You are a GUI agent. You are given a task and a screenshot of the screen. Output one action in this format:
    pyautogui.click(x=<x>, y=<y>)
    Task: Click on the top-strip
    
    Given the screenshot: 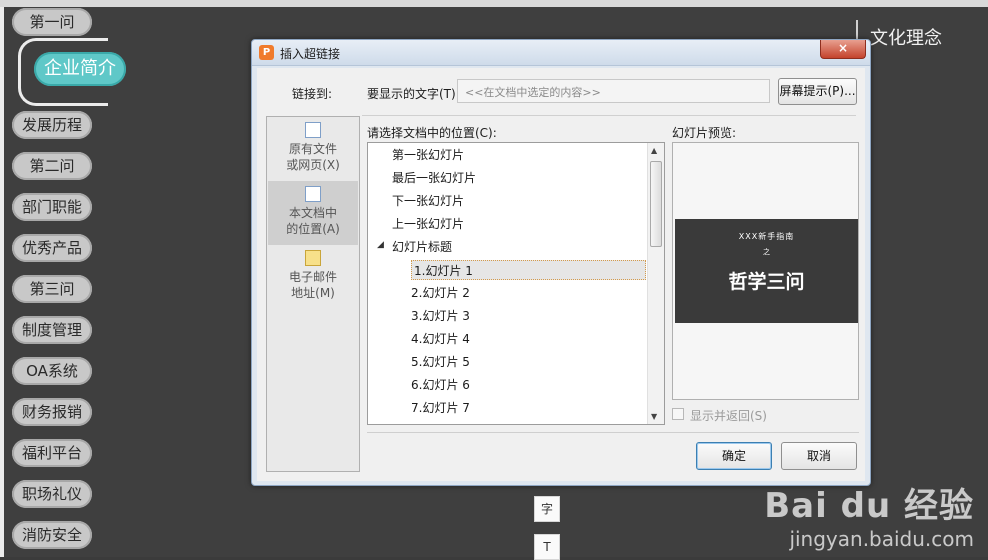 What is the action you would take?
    pyautogui.click(x=494, y=3)
    